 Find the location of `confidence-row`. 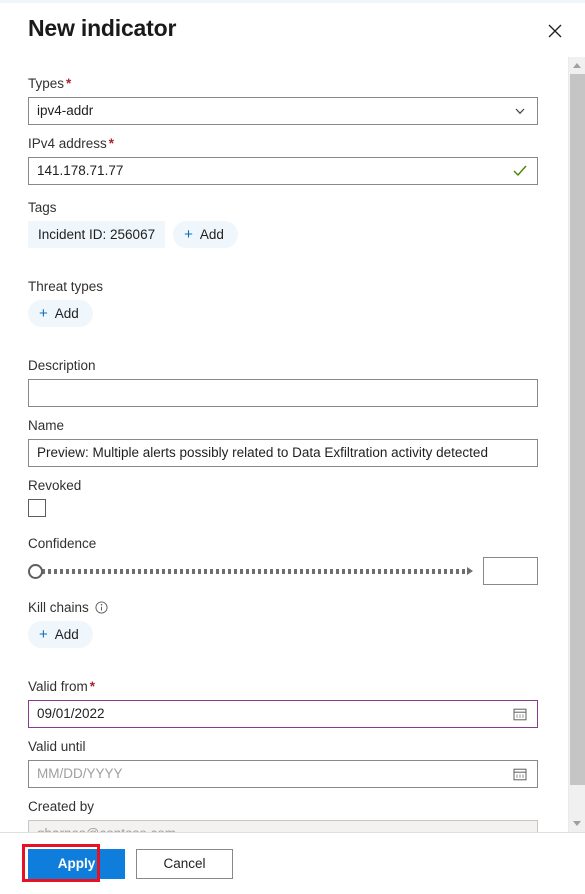

confidence-row is located at coordinates (283, 571).